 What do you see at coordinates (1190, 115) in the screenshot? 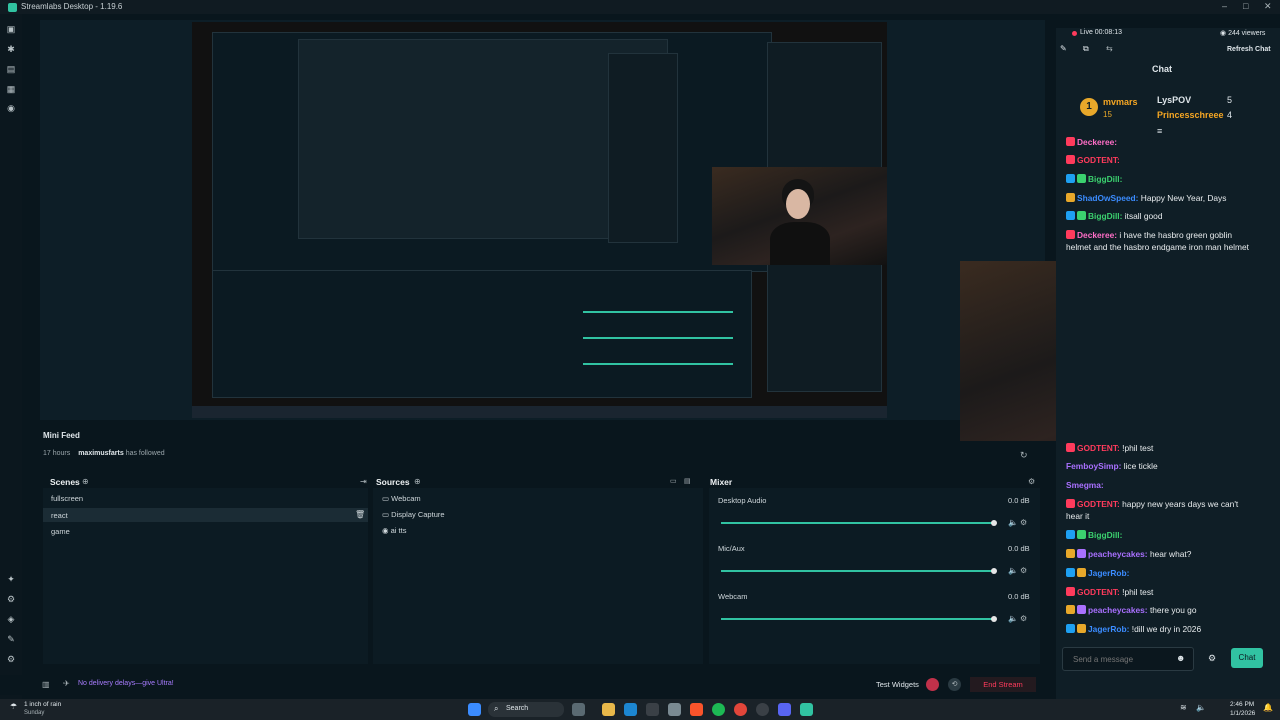
I see `top-chatter-3-name: Princesschreee` at bounding box center [1190, 115].